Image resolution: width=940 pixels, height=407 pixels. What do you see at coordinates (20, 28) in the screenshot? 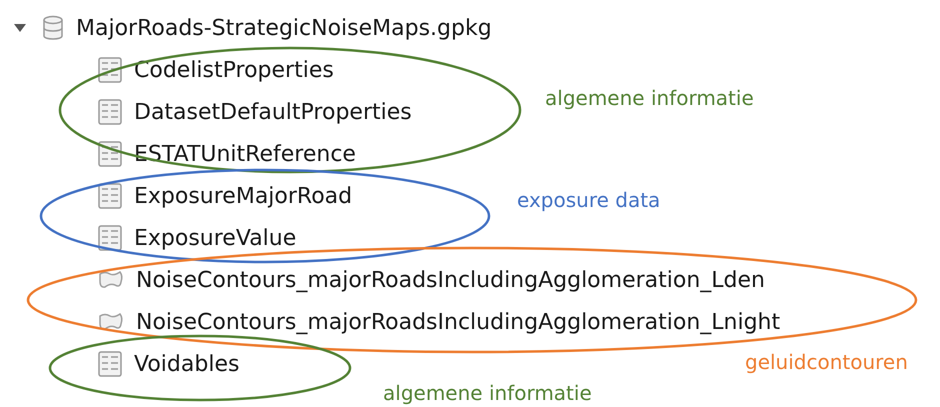
I see `caret-icon` at bounding box center [20, 28].